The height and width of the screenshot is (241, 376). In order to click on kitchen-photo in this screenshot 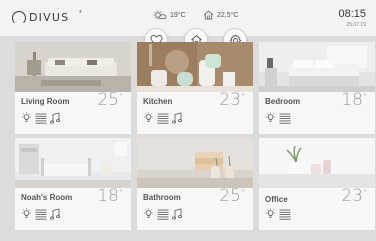, I will do `click(195, 67)`.